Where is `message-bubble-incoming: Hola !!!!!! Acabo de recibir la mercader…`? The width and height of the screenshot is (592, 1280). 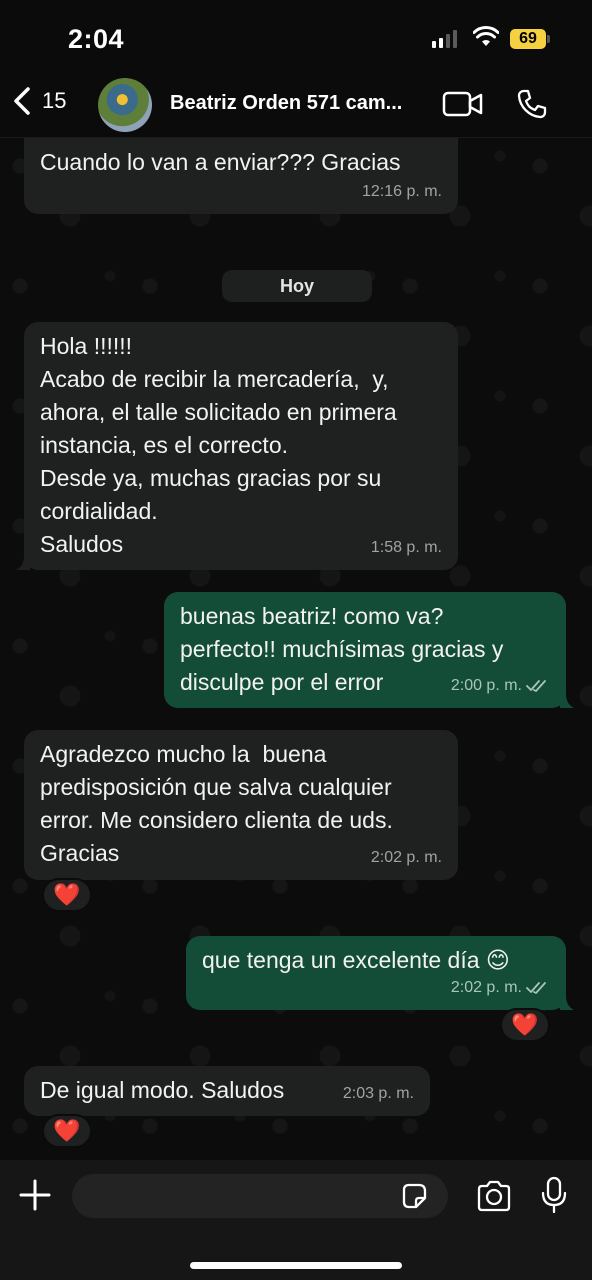
message-bubble-incoming: Hola !!!!!! Acabo de recibir la mercader… is located at coordinates (237, 446).